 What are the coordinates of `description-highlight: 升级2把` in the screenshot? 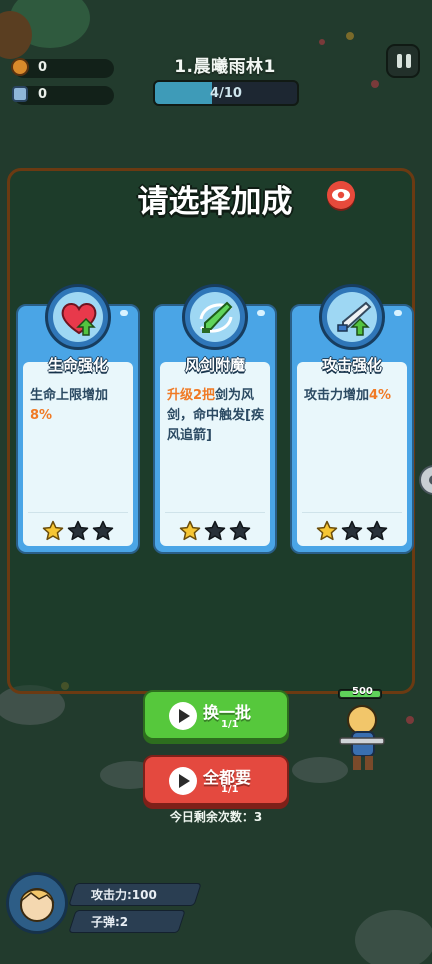 It's located at (191, 395).